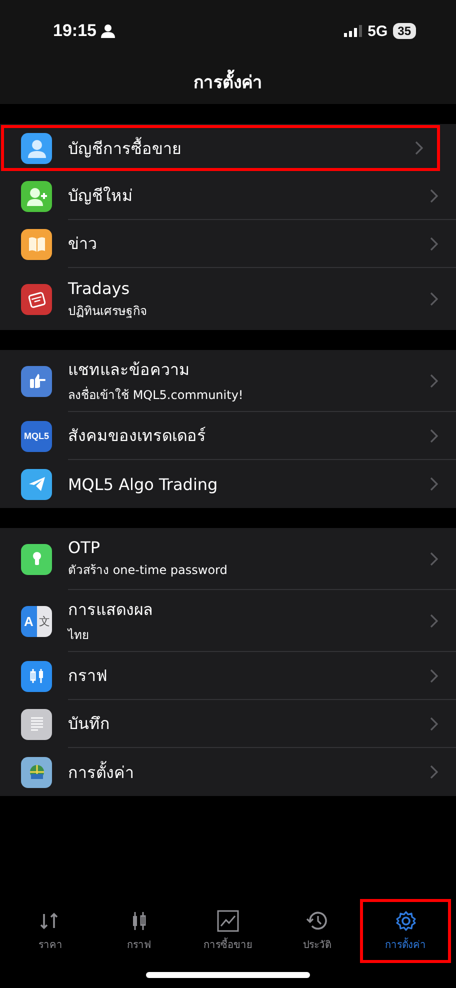 The image size is (456, 988). I want to click on settings-row: MQL5 Algo Trading, so click(228, 484).